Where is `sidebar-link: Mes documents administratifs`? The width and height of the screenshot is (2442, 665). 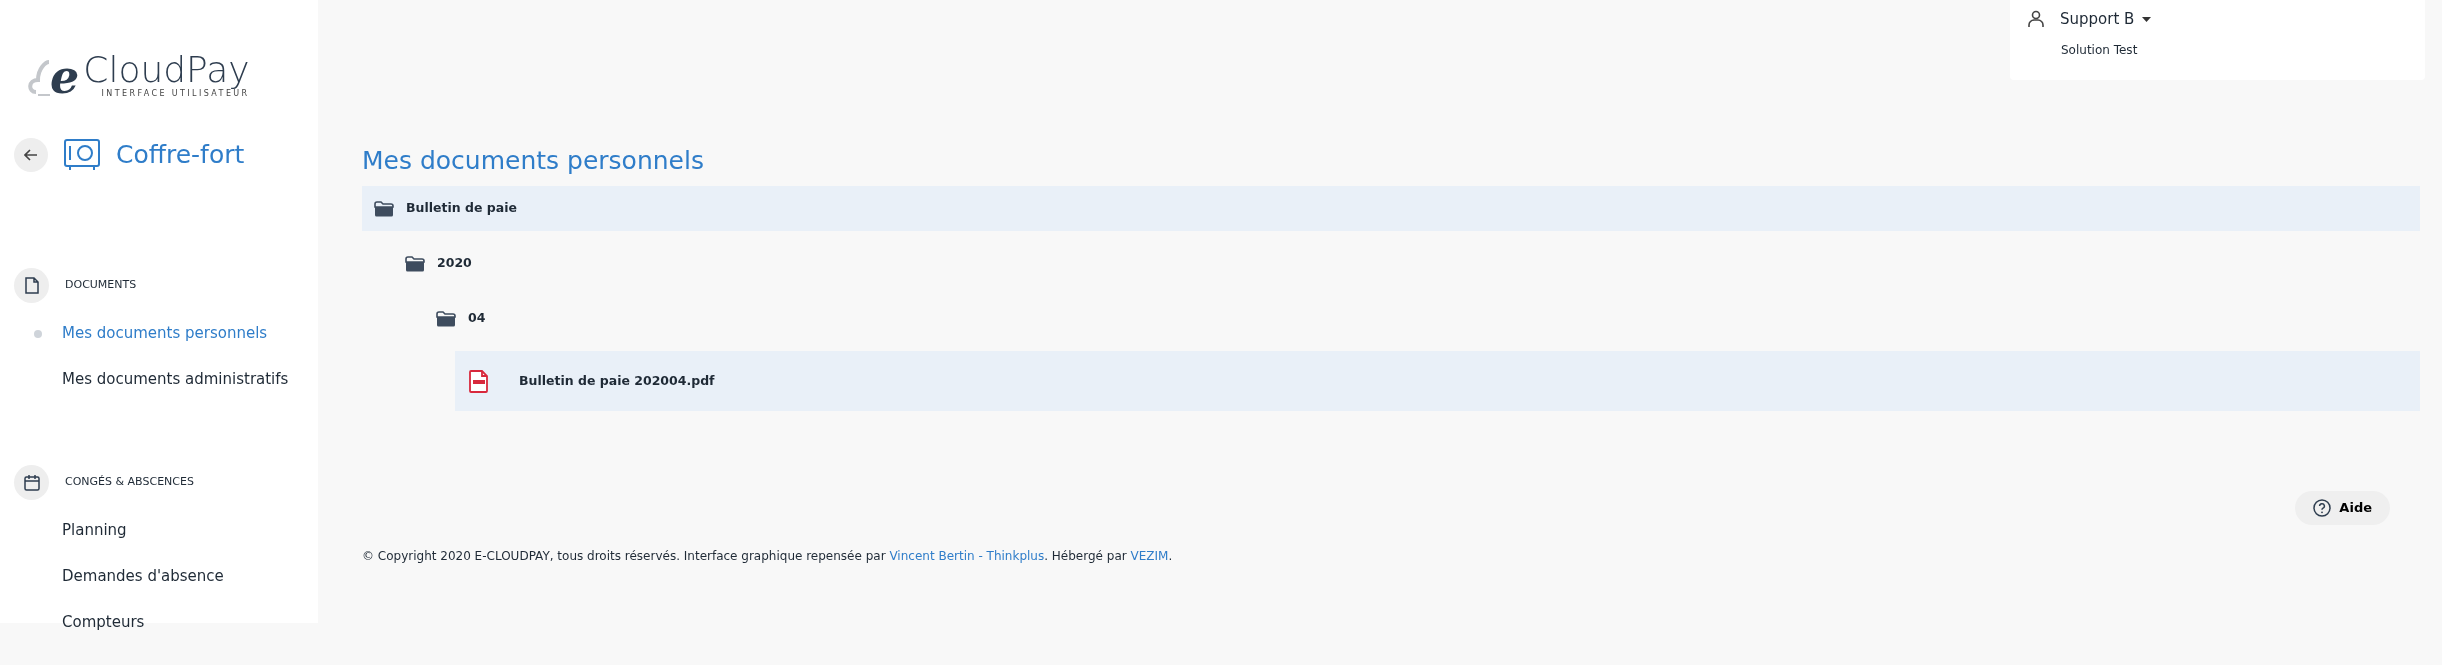 sidebar-link: Mes documents administratifs is located at coordinates (175, 379).